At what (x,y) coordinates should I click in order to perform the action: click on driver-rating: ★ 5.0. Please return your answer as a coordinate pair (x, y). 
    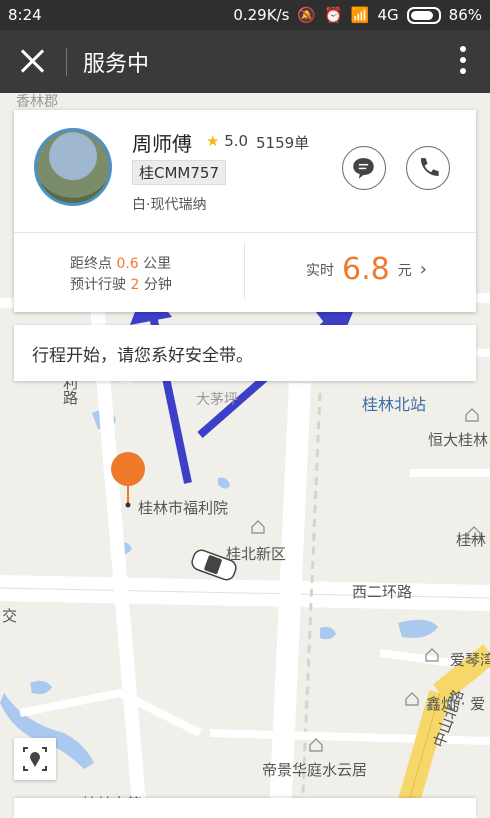
    Looking at the image, I should click on (227, 141).